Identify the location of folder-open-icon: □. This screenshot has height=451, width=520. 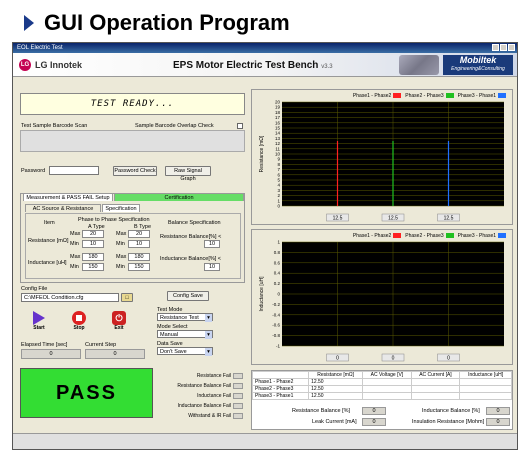
(127, 297).